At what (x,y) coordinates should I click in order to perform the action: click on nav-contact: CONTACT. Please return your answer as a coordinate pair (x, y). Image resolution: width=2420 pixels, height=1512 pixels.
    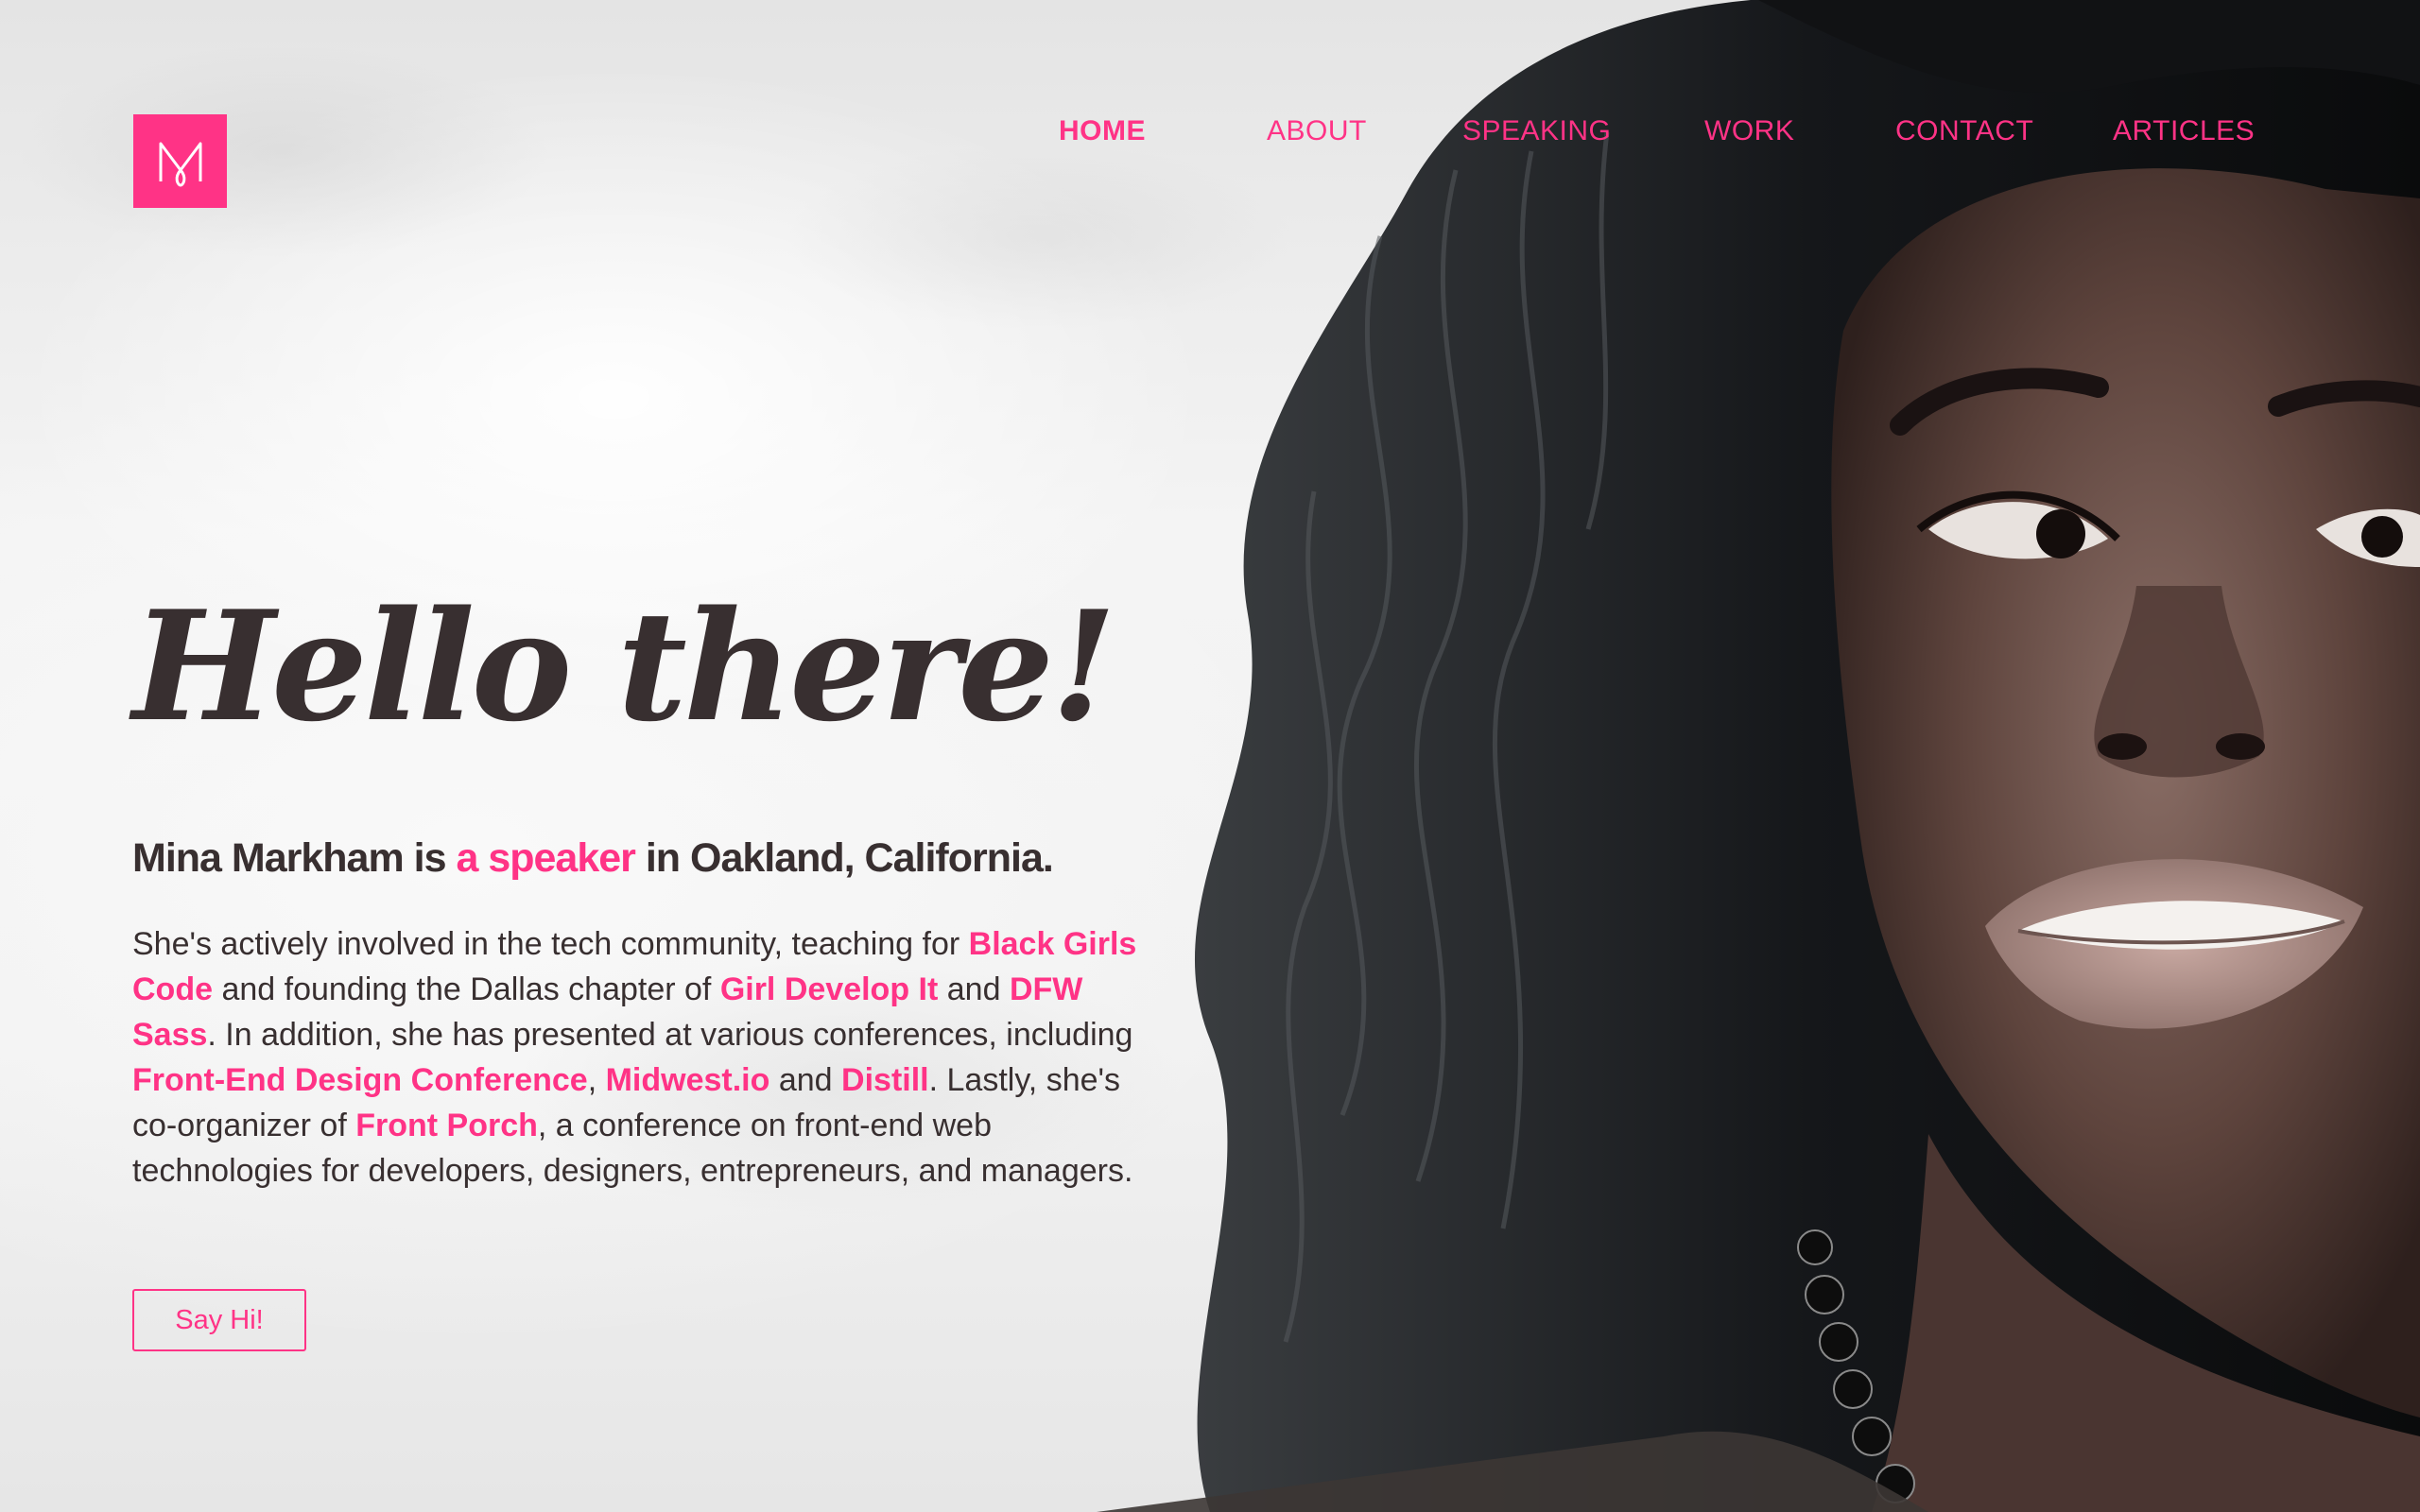
    Looking at the image, I should click on (1964, 131).